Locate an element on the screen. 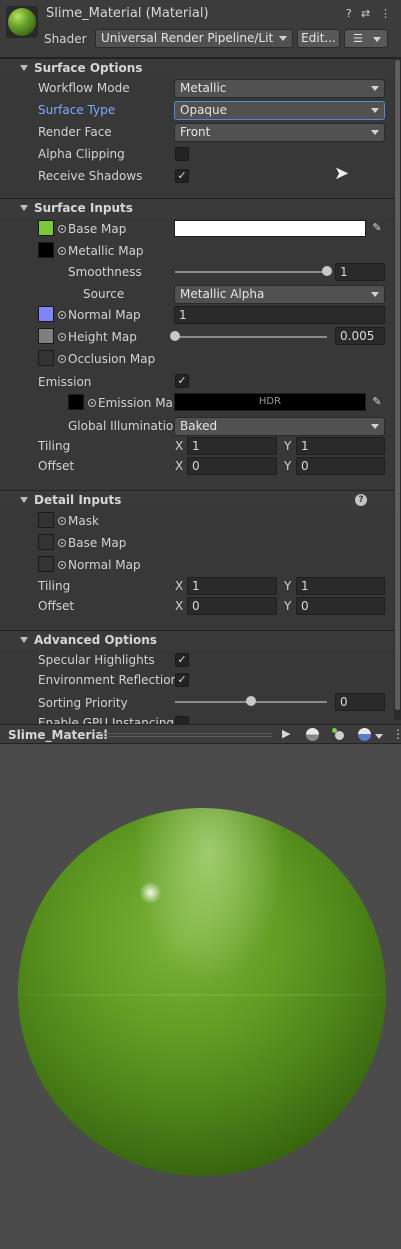 This screenshot has height=1249, width=401. detail-offset-y-field: 0 is located at coordinates (340, 606).